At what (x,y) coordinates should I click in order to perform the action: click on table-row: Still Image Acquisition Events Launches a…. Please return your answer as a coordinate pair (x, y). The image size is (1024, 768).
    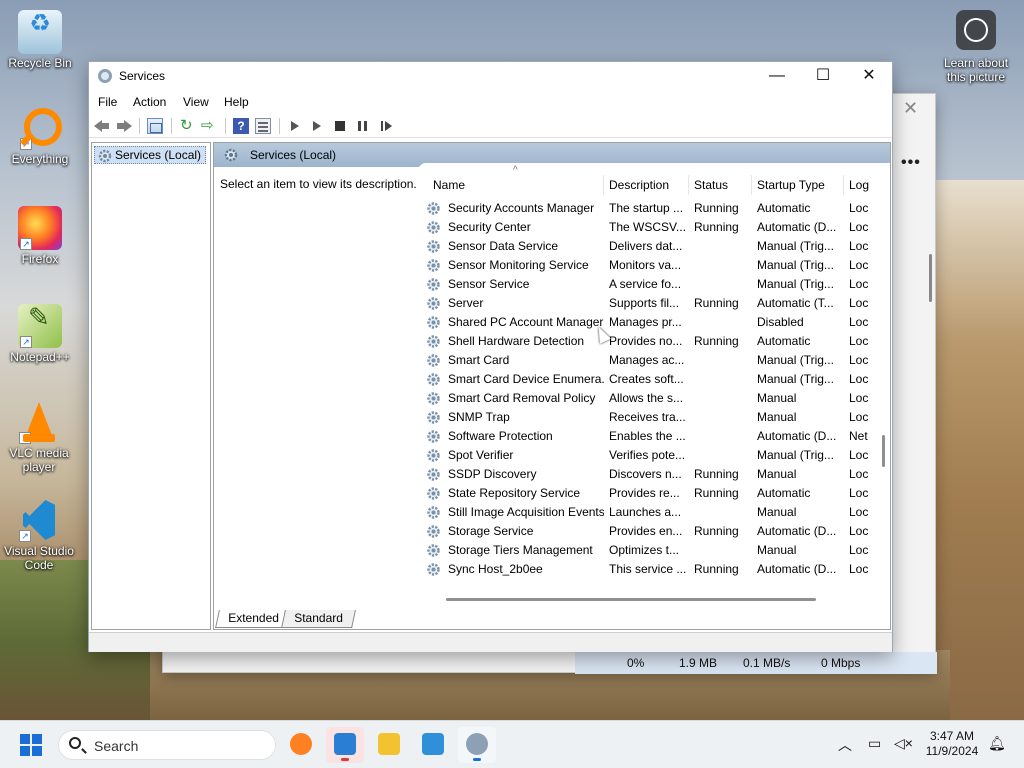
    Looking at the image, I should click on (654, 512).